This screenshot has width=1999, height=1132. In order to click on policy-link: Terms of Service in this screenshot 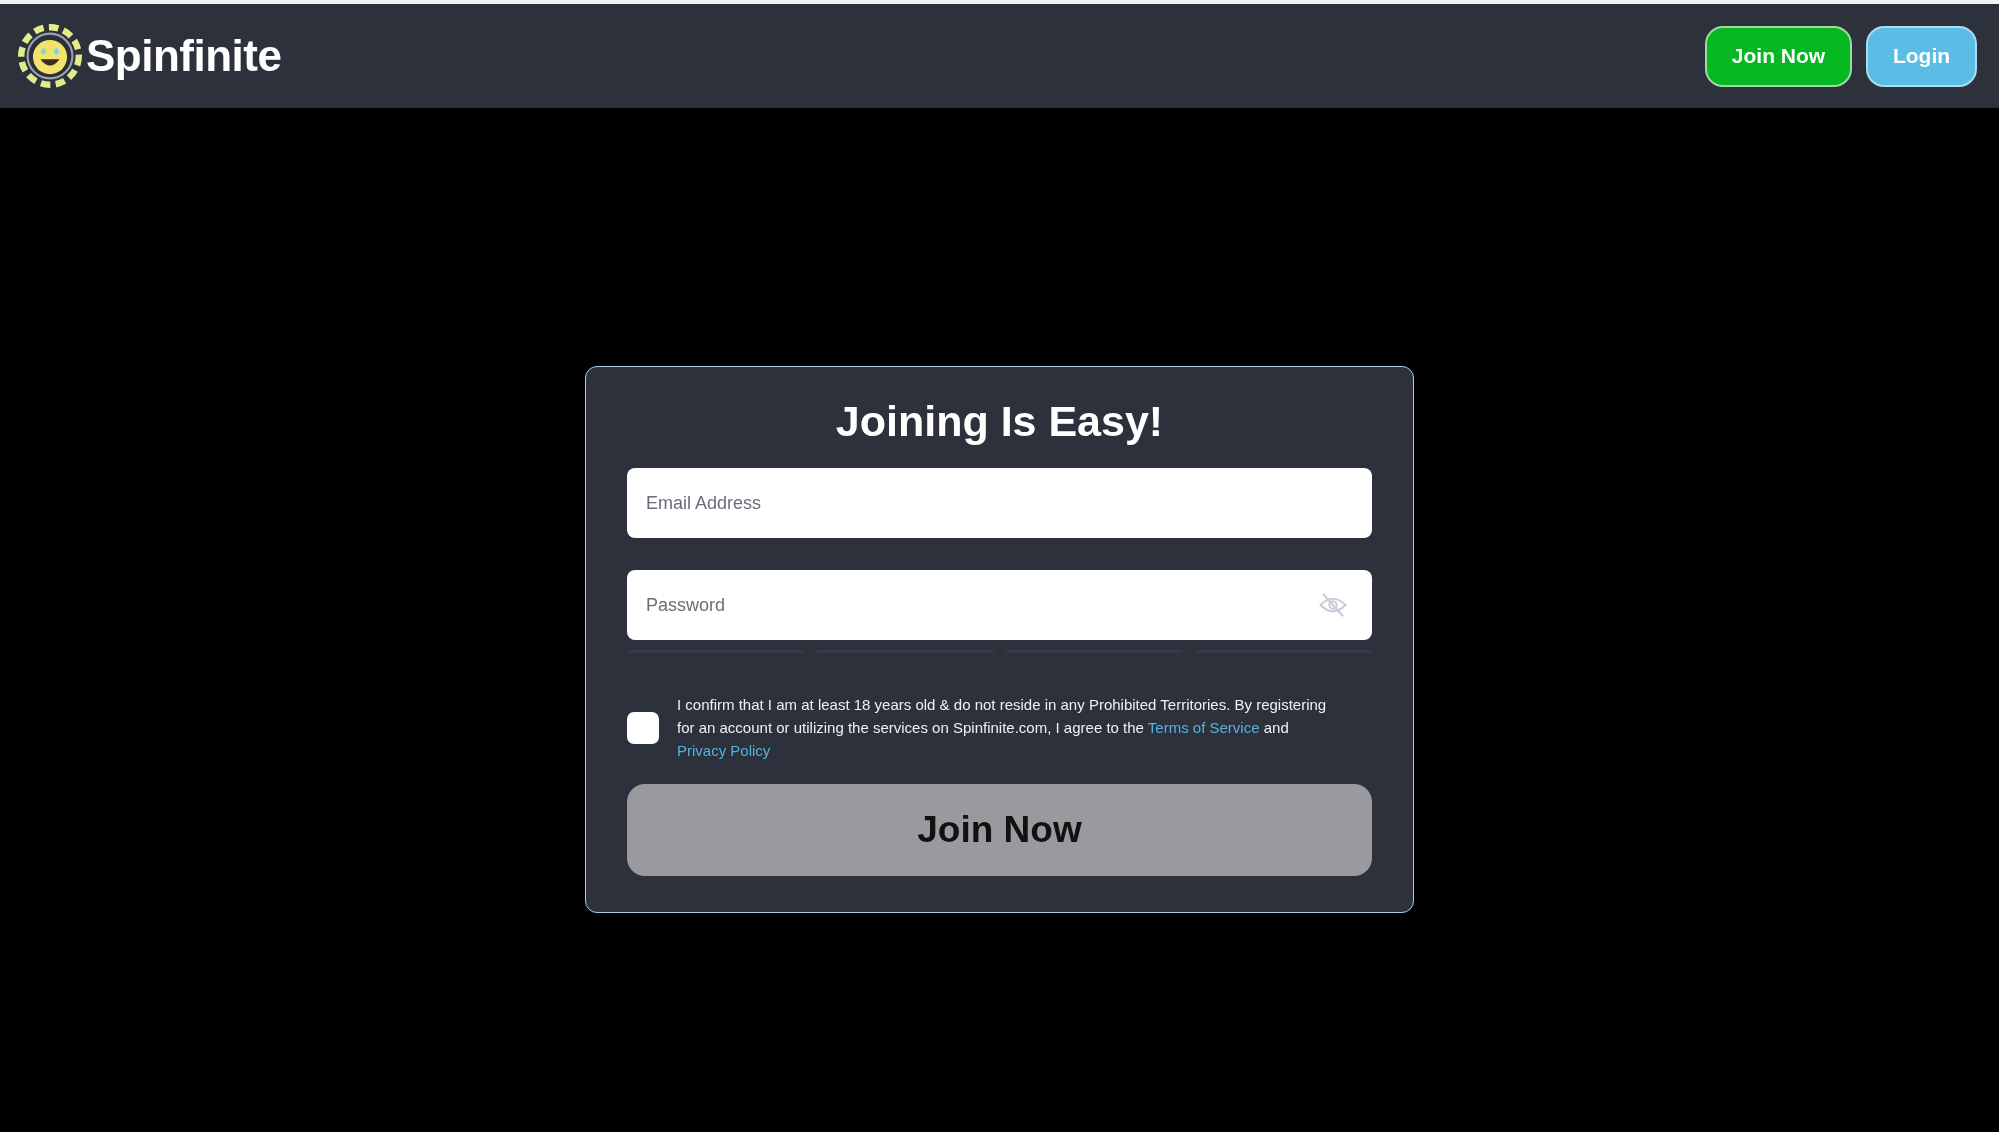, I will do `click(1203, 727)`.